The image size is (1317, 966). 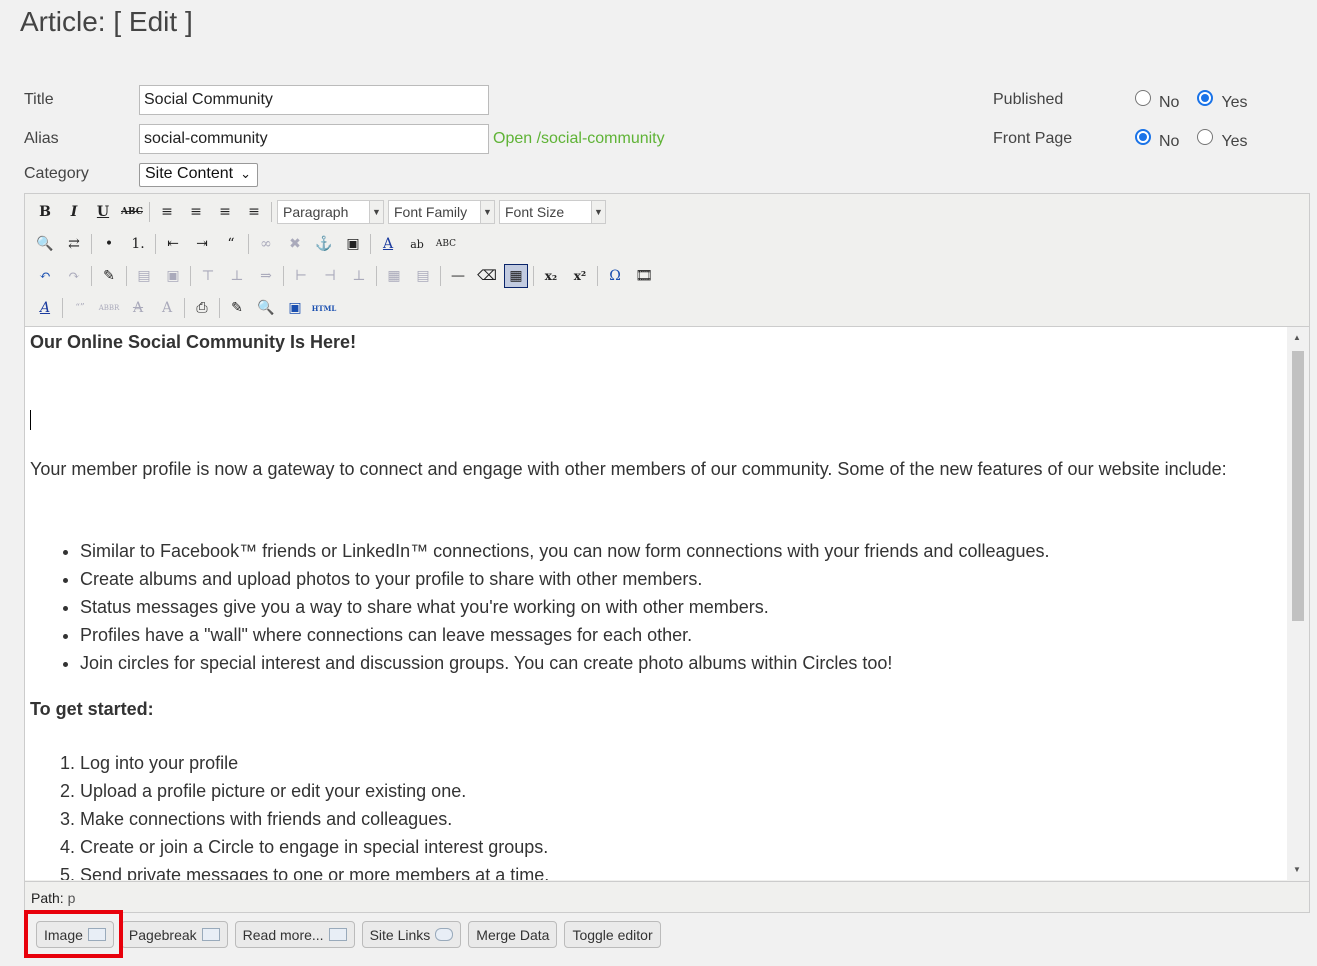 I want to click on anchor-icon: ⚓, so click(x=324, y=244).